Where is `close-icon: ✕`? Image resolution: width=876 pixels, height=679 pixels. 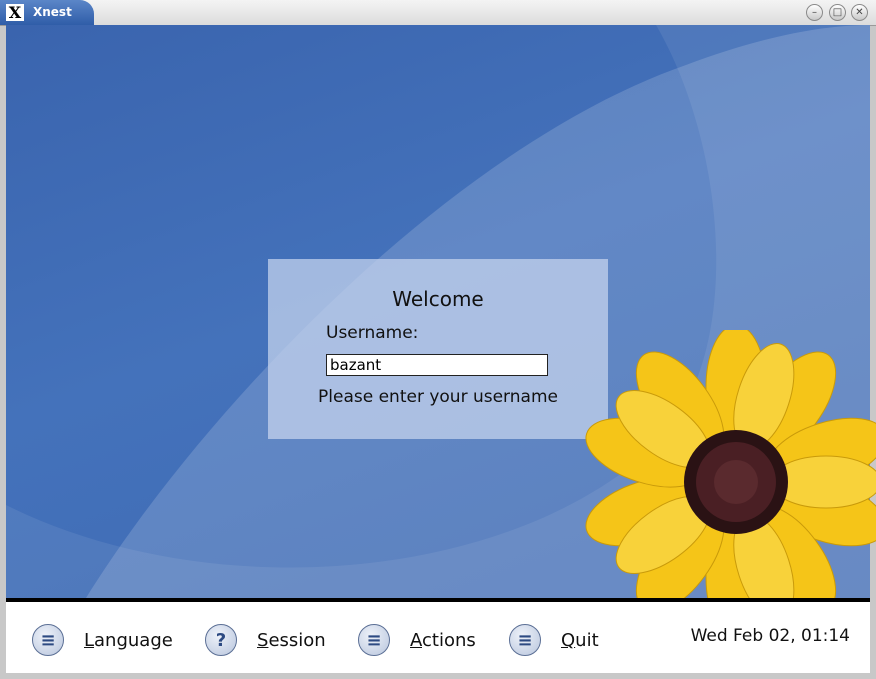
close-icon: ✕ is located at coordinates (859, 12).